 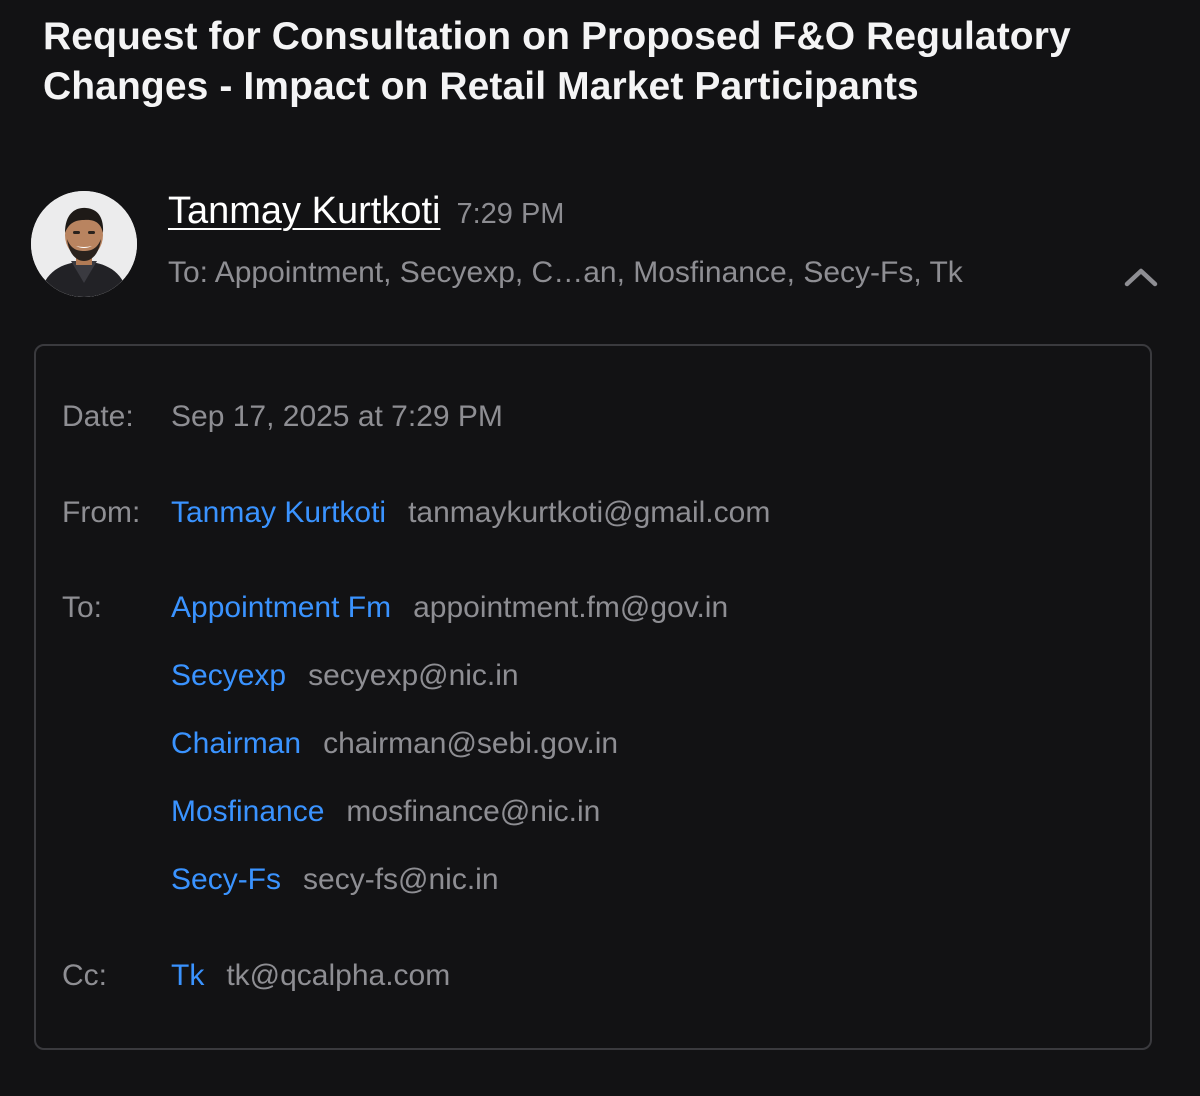 I want to click on to-recipient-name-link: Appointment Fm, so click(x=281, y=607).